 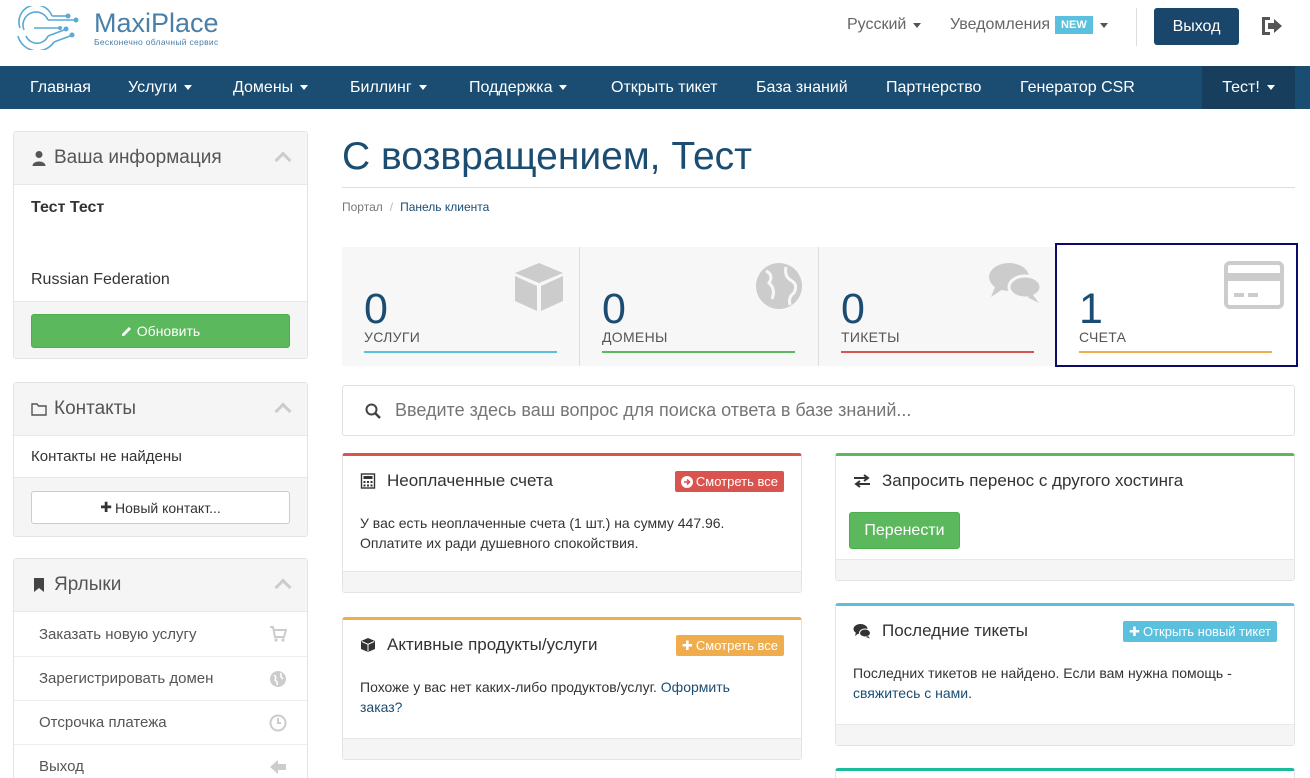 I want to click on contact-us-link: свяжитесь с нами, so click(x=910, y=693).